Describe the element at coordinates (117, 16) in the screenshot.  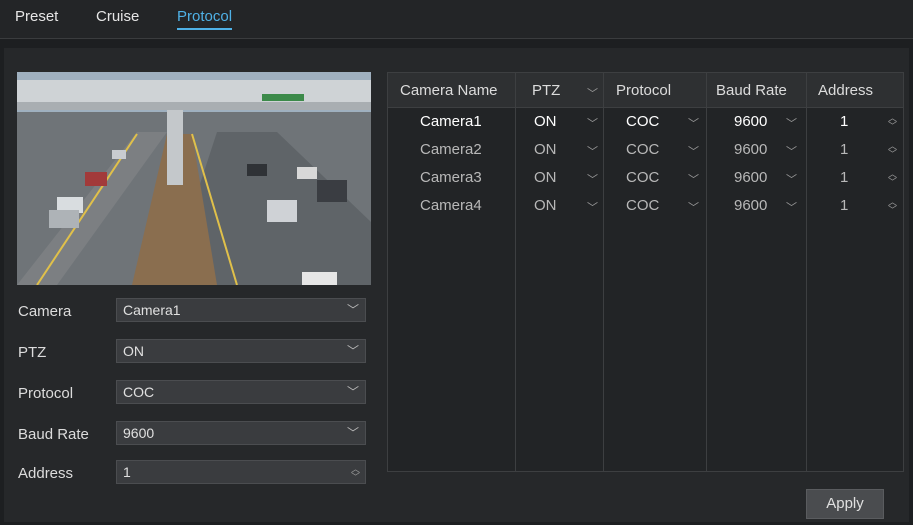
I see `tab-cruise: Cruise` at that location.